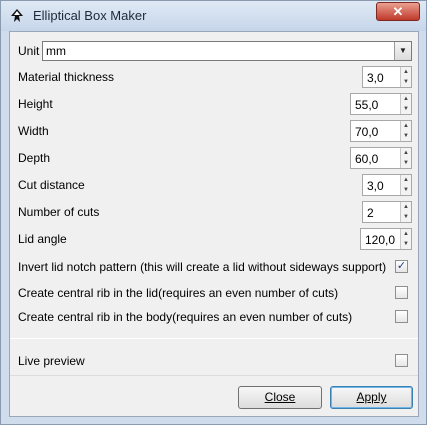  Describe the element at coordinates (29, 51) in the screenshot. I see `unit-label: Unit` at that location.